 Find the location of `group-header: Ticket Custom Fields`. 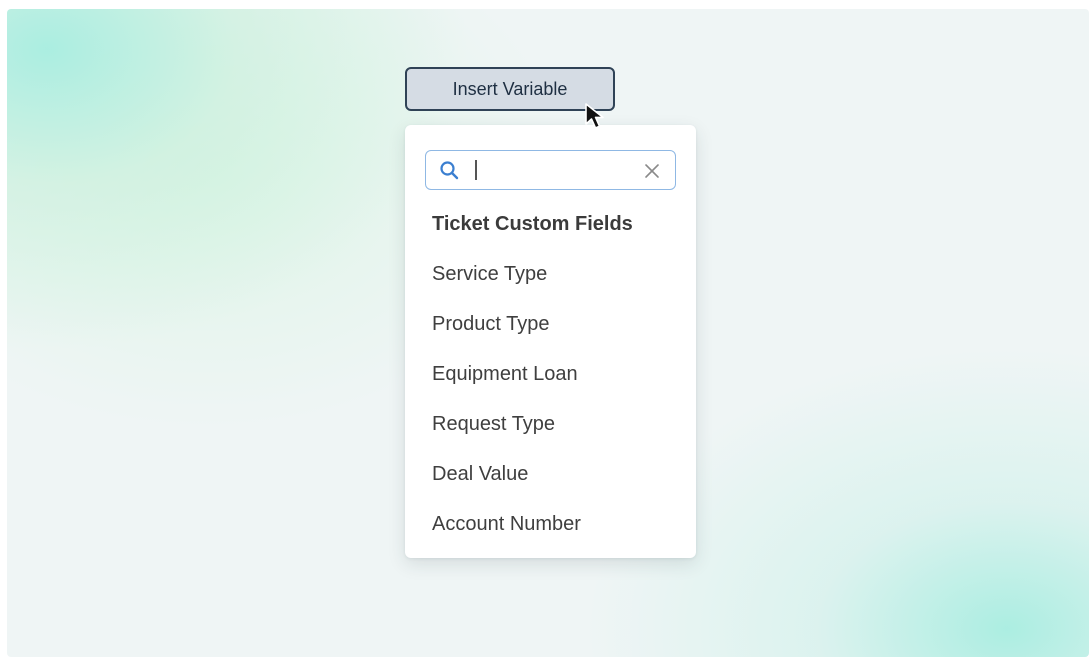

group-header: Ticket Custom Fields is located at coordinates (532, 224).